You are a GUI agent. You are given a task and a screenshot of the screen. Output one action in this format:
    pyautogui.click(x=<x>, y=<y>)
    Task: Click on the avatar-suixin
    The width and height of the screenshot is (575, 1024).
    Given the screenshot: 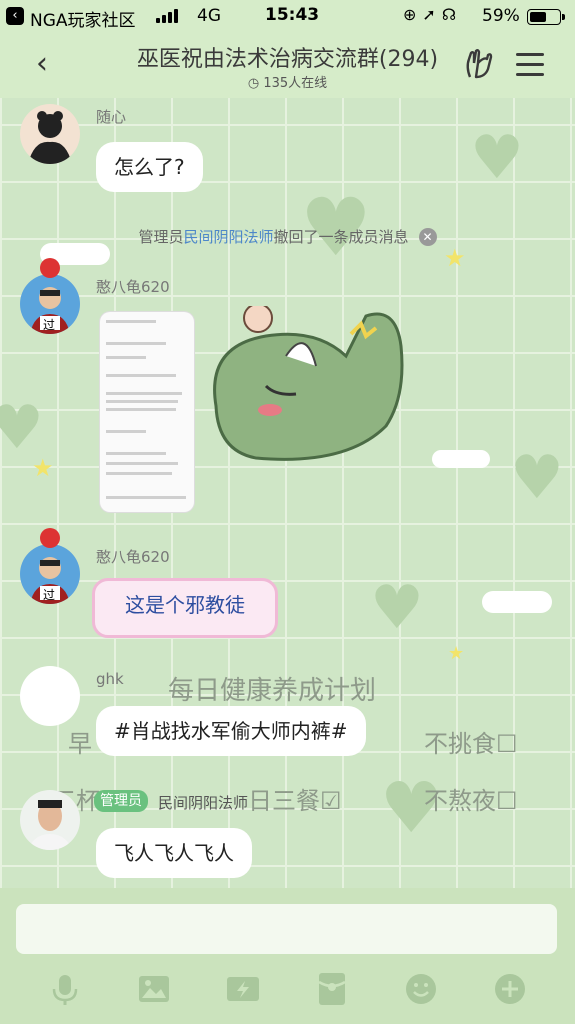 What is the action you would take?
    pyautogui.click(x=50, y=134)
    